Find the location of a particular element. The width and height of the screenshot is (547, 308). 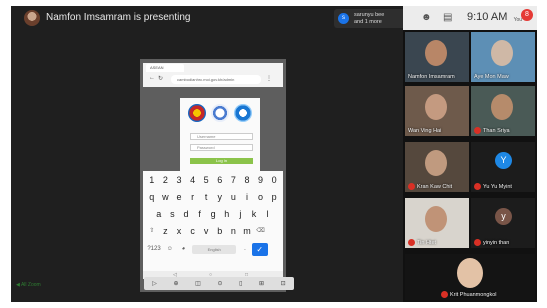

participant-tile: Than Sriya is located at coordinates (503, 111).